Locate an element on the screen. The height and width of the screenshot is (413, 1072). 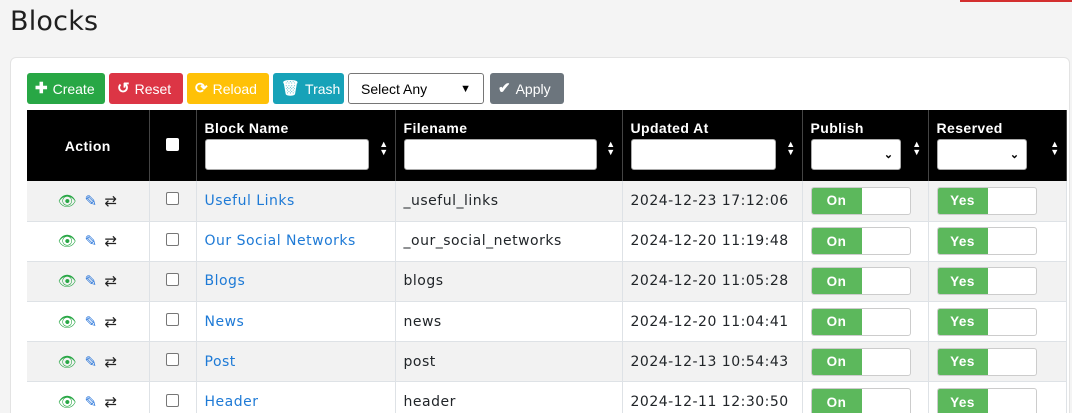
filename-cell: news is located at coordinates (509, 322).